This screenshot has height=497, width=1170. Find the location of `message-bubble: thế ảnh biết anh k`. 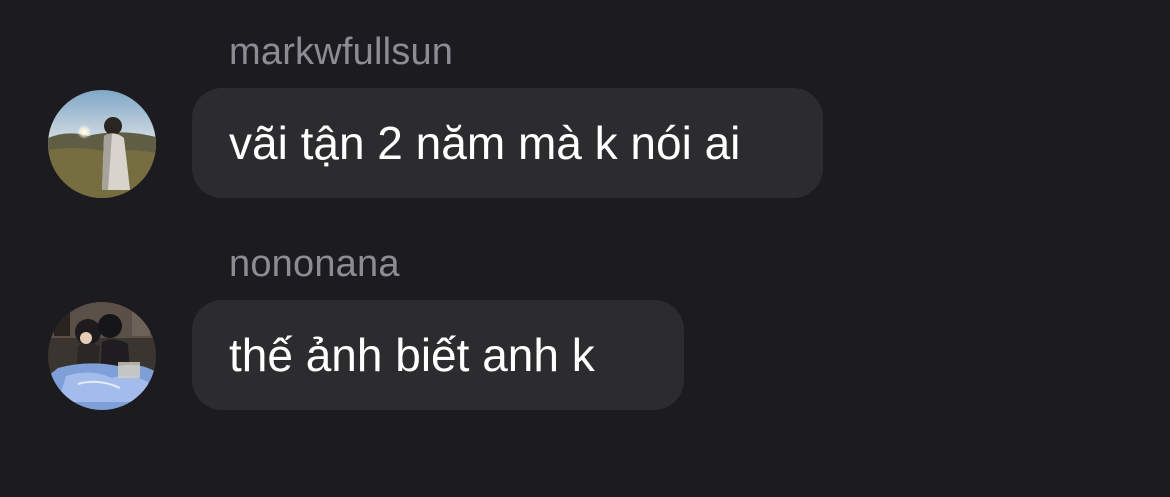

message-bubble: thế ảnh biết anh k is located at coordinates (438, 355).